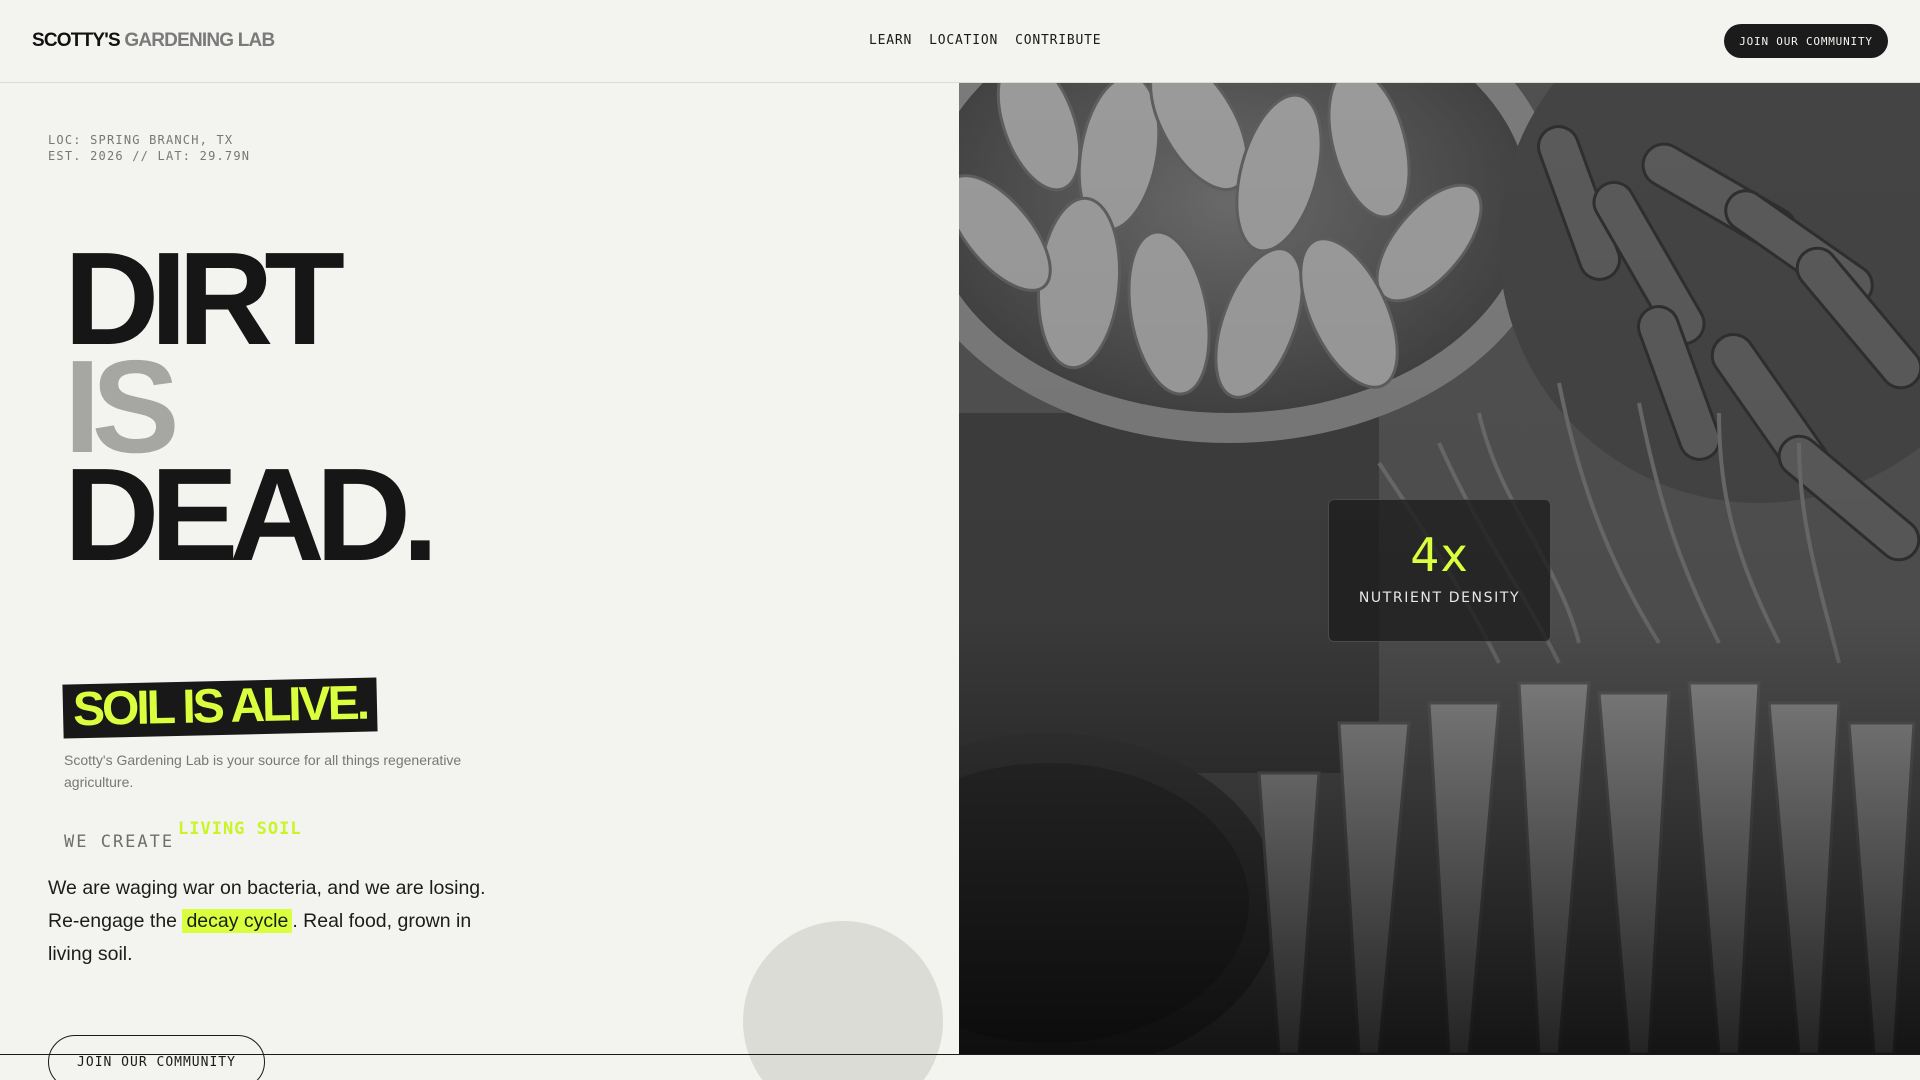 Image resolution: width=1920 pixels, height=1080 pixels. What do you see at coordinates (240, 829) in the screenshot?
I see `create-accent: LIVING SOIL` at bounding box center [240, 829].